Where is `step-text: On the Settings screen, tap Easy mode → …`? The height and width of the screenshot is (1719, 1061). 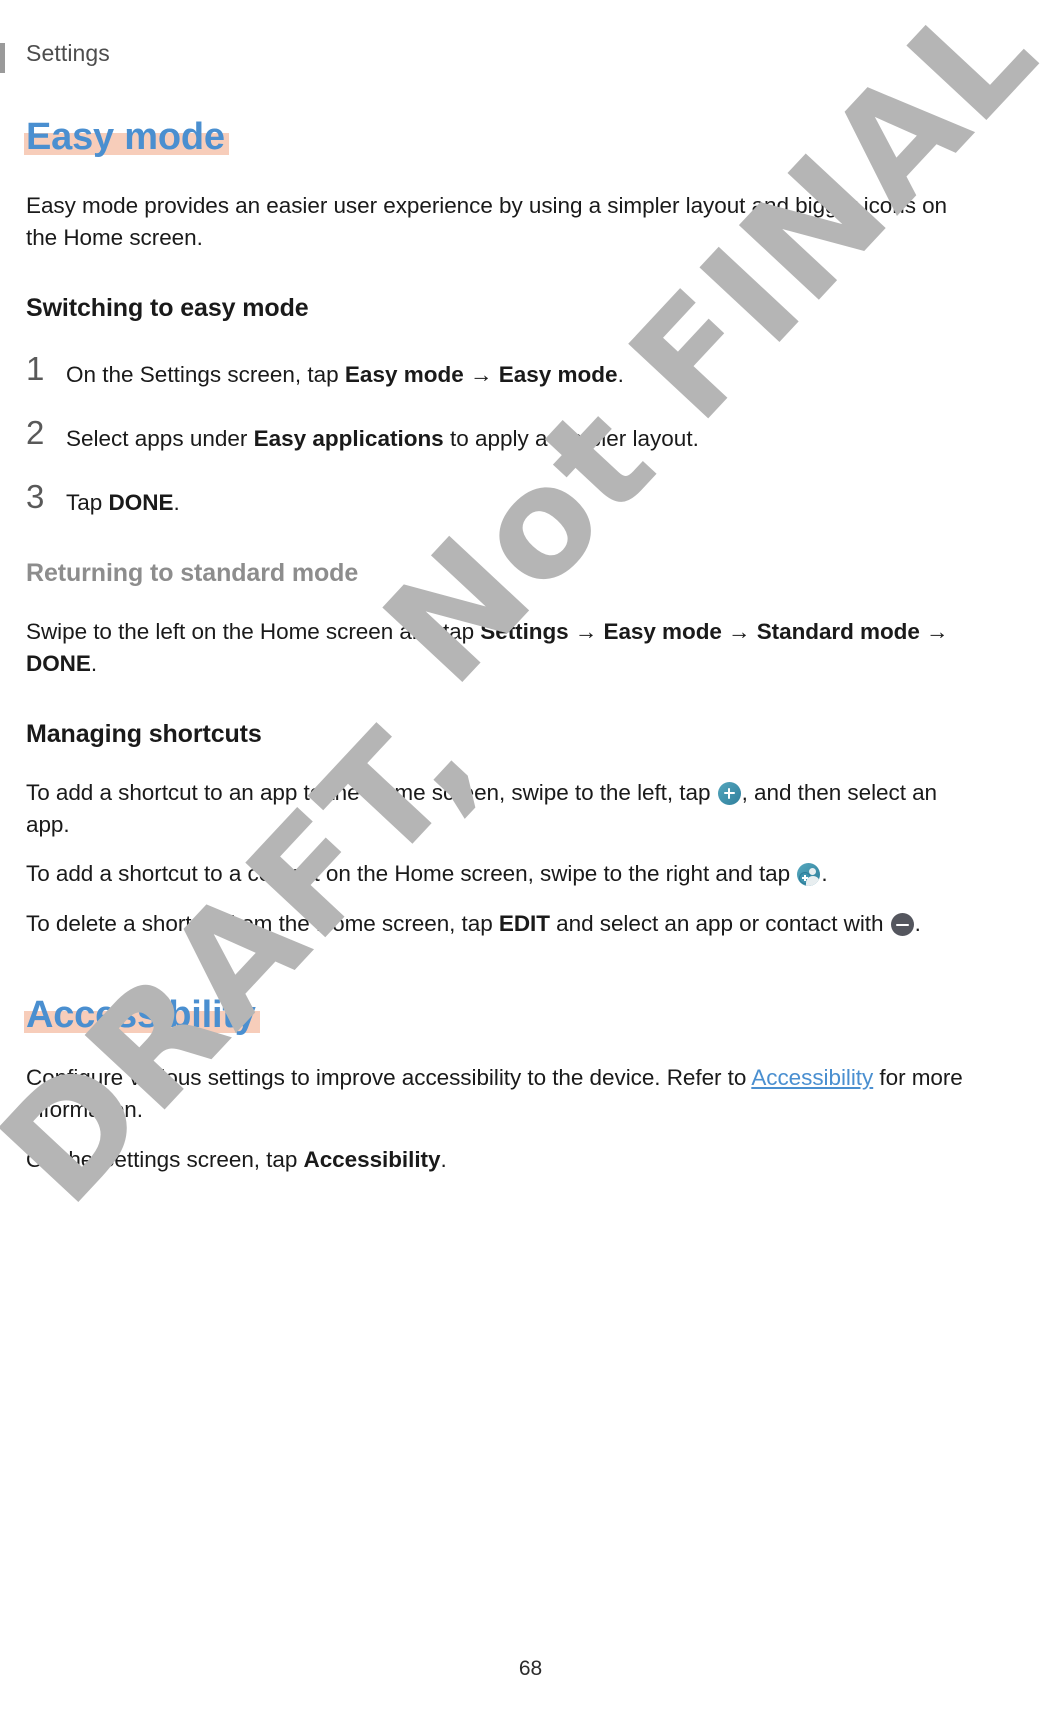 step-text: On the Settings screen, tap Easy mode → … is located at coordinates (345, 371).